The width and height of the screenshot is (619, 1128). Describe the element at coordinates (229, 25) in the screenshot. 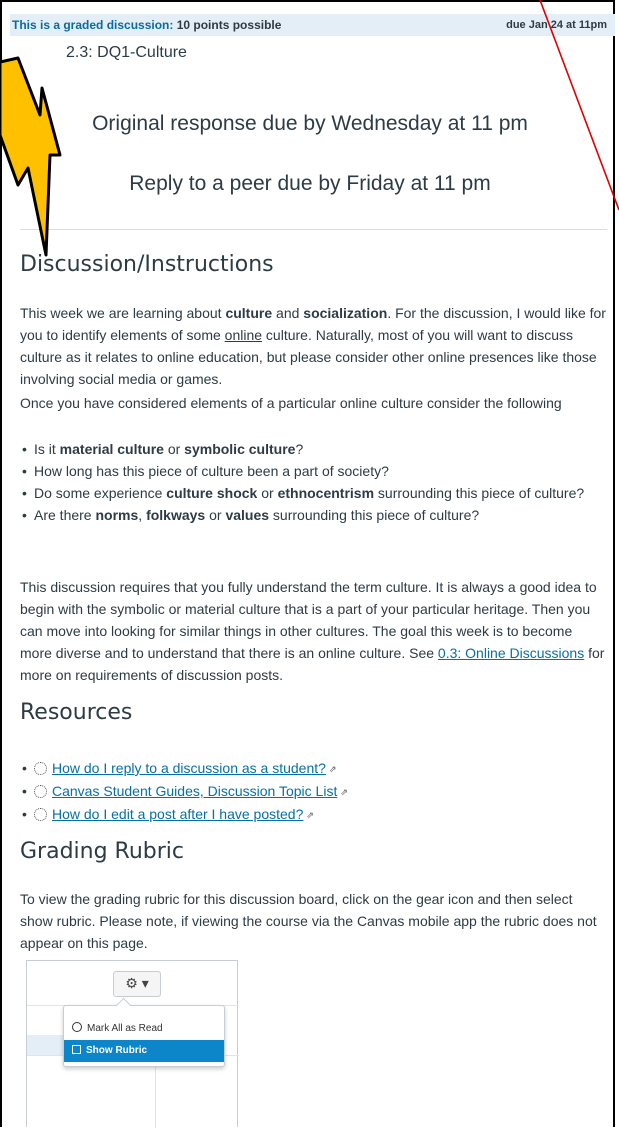

I see `points-possible: 10 points possible` at that location.